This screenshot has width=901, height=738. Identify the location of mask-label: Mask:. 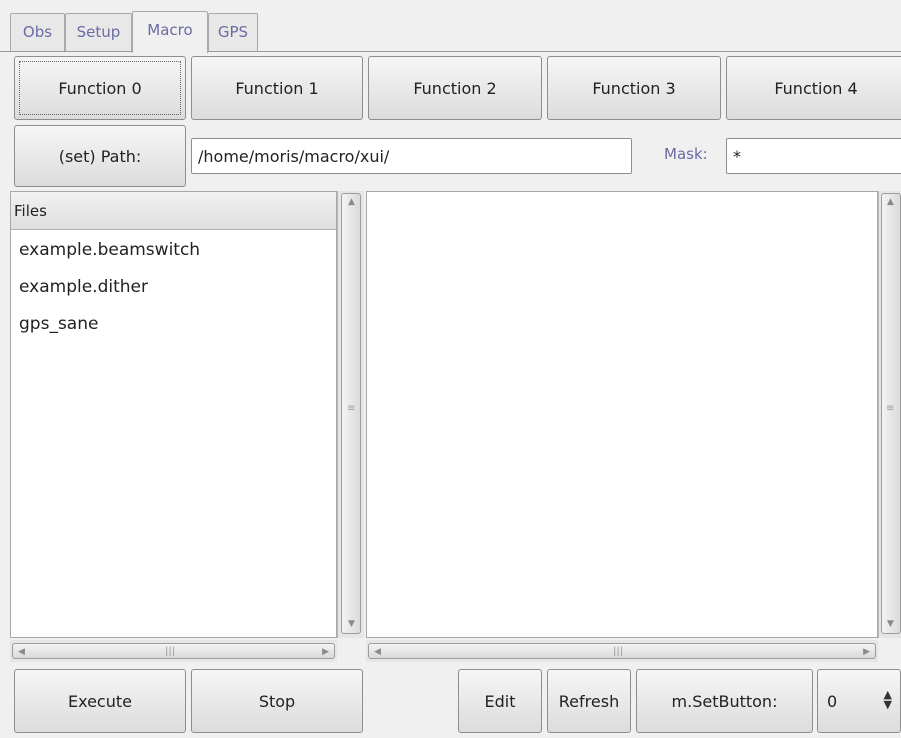
(686, 154).